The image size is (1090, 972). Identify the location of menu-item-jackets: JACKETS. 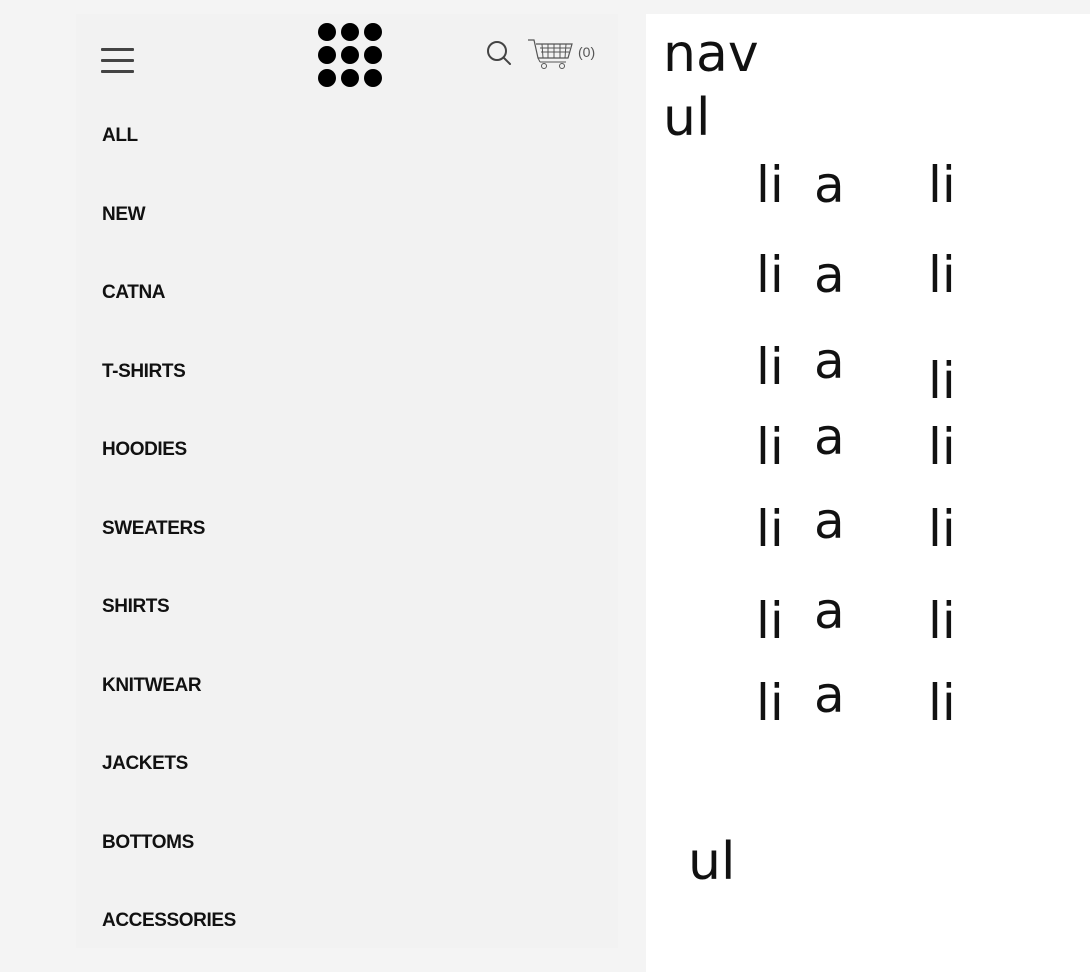
(145, 764).